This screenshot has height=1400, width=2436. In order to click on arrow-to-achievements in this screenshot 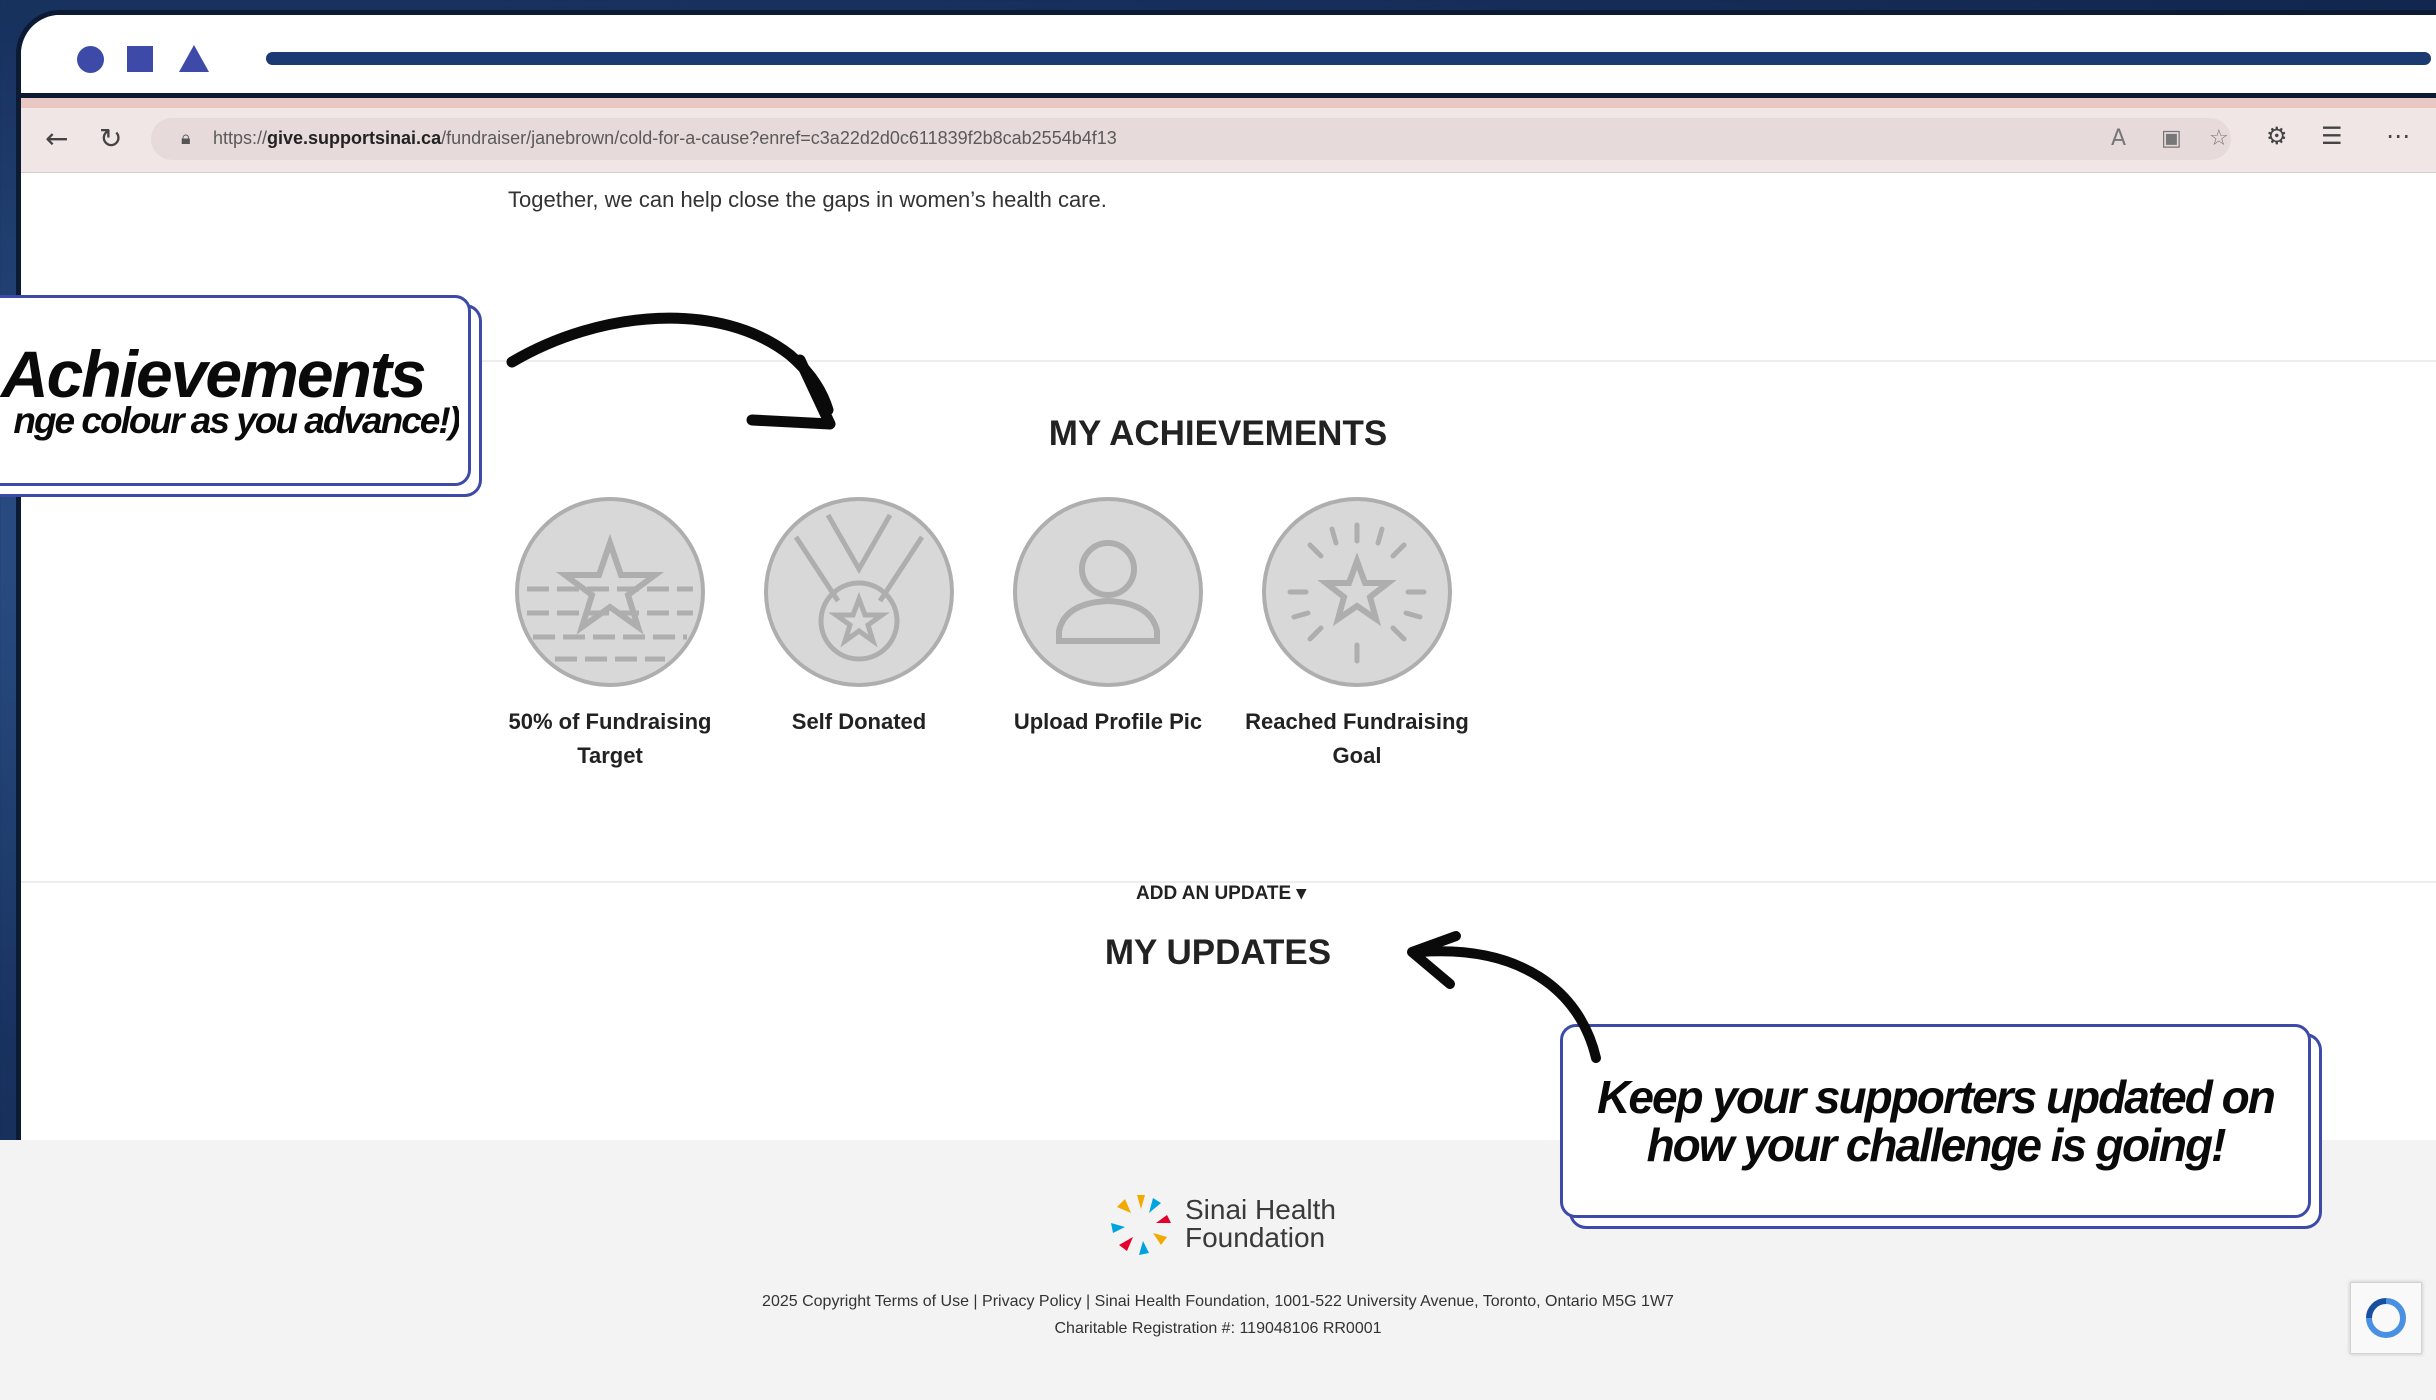, I will do `click(670, 364)`.